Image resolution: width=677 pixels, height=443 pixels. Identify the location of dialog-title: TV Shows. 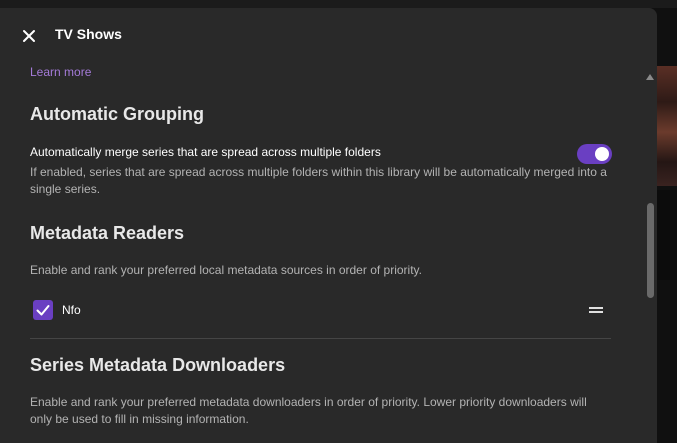
(88, 34).